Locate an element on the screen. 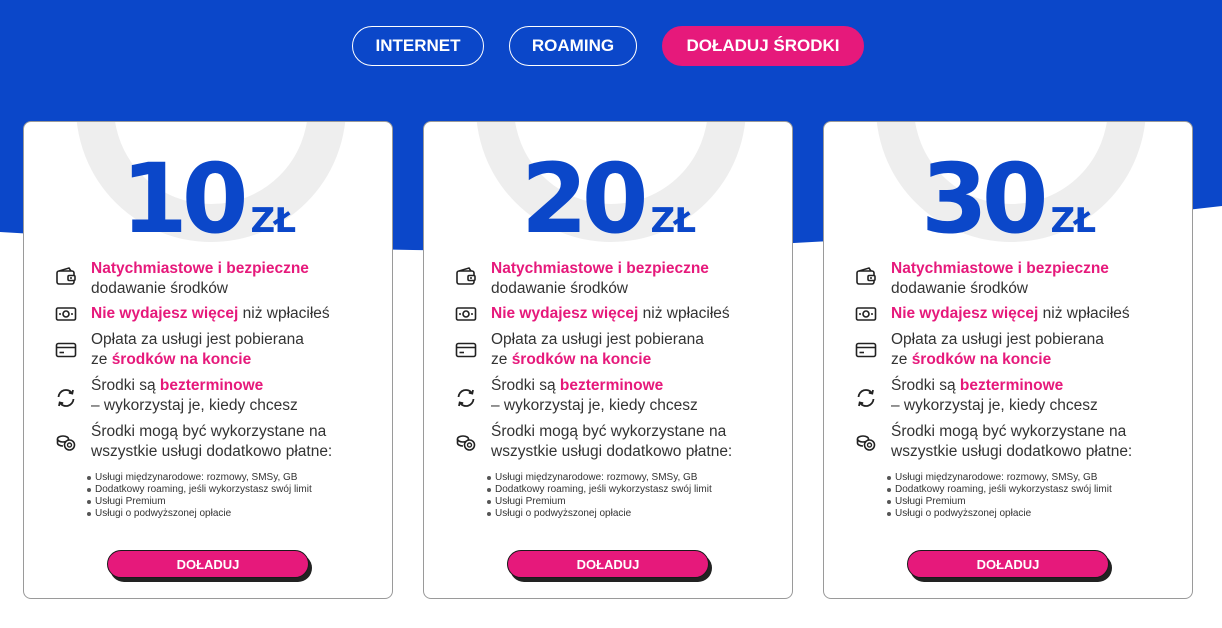  topup-amount: 20 ZŁ is located at coordinates (608, 199).